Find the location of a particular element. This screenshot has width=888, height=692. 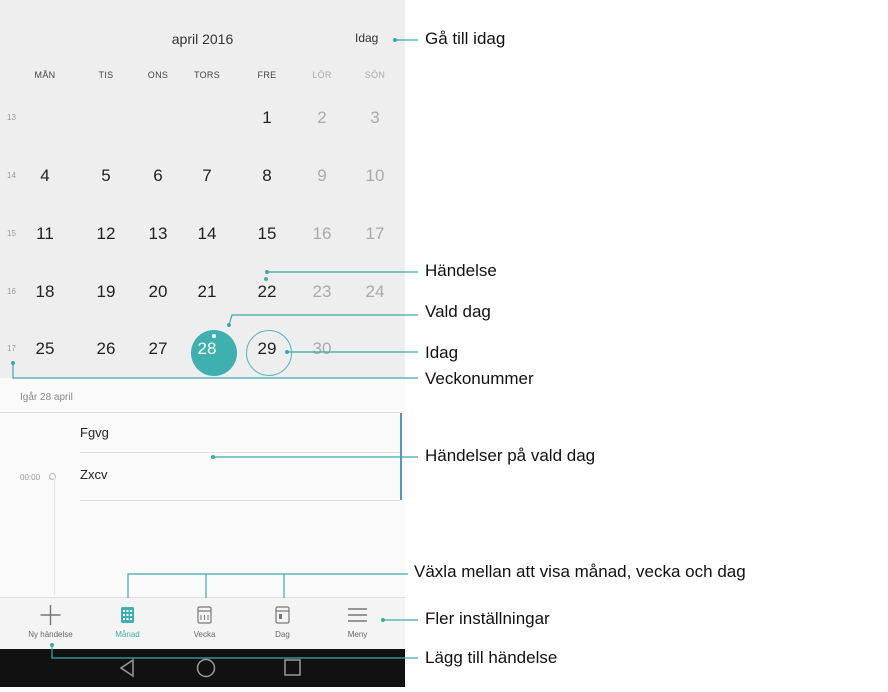

callout-week-number: Veckonummer is located at coordinates (479, 378).